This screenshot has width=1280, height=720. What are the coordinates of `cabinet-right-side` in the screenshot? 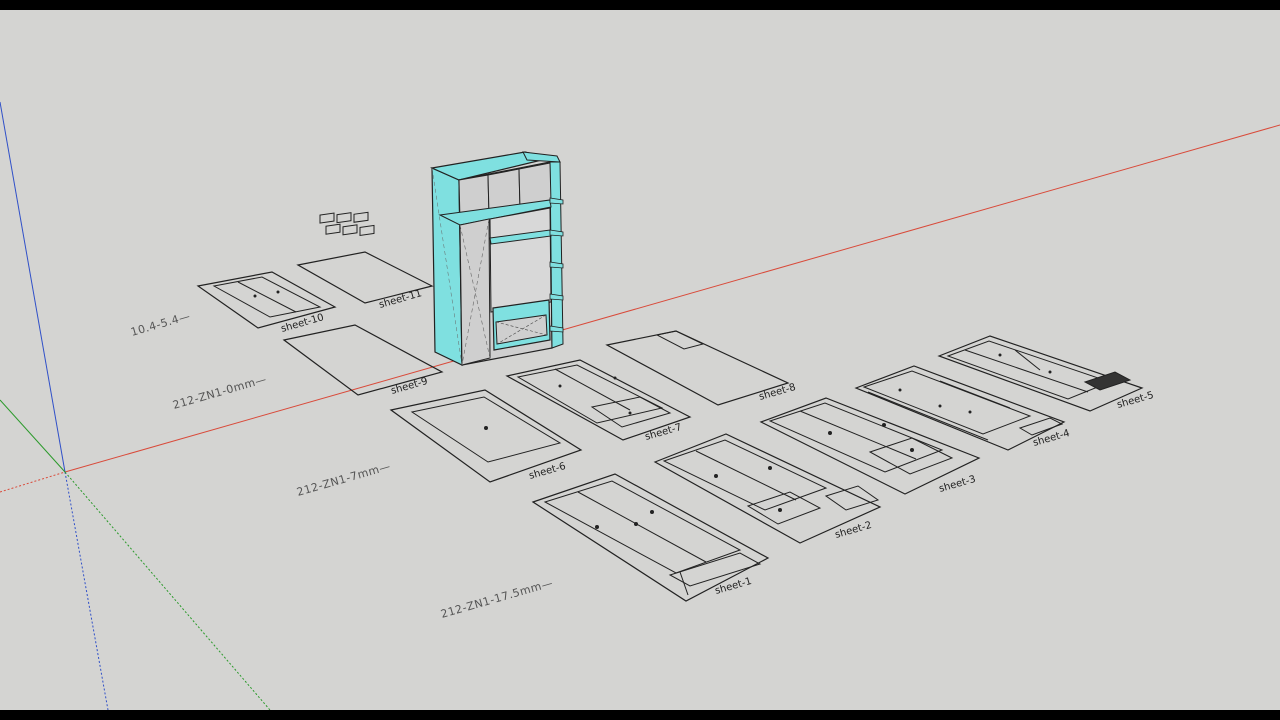 It's located at (556, 255).